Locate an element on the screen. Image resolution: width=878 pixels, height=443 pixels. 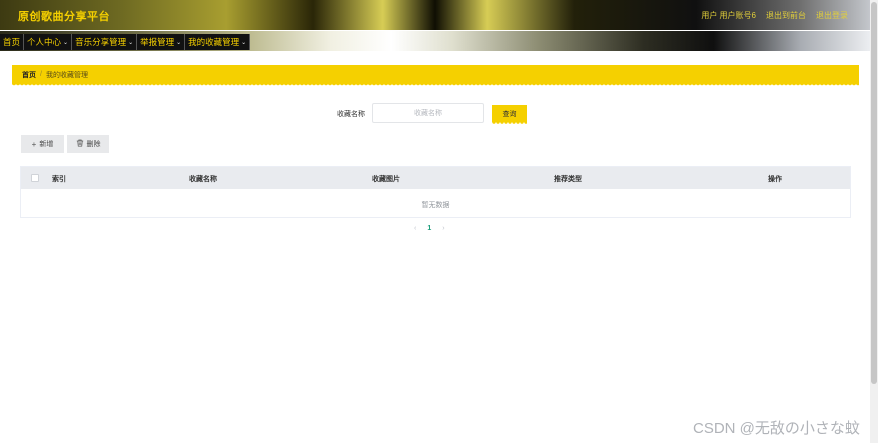
menu-item-personal-center: 个人中心 ⌄ is located at coordinates (48, 42).